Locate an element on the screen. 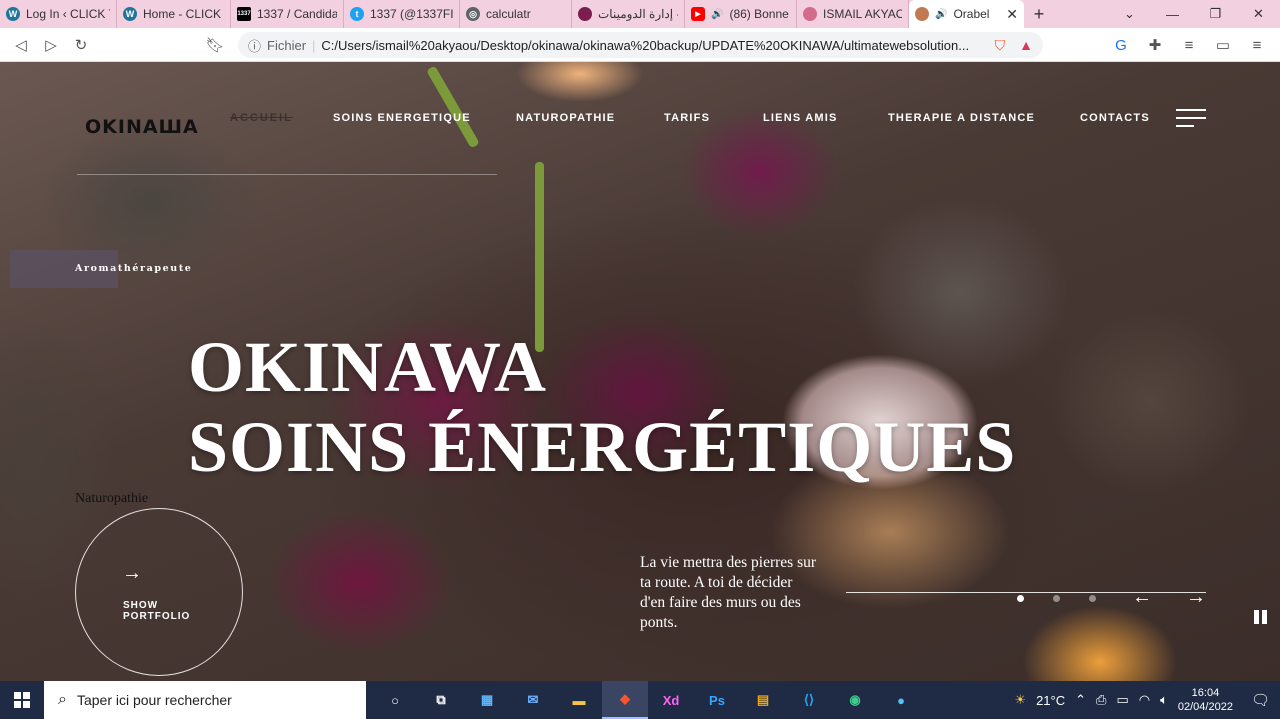 This screenshot has height=719, width=1280. hero-title-line-2: SOINS ÉNERGÉTIQUES is located at coordinates (602, 447).